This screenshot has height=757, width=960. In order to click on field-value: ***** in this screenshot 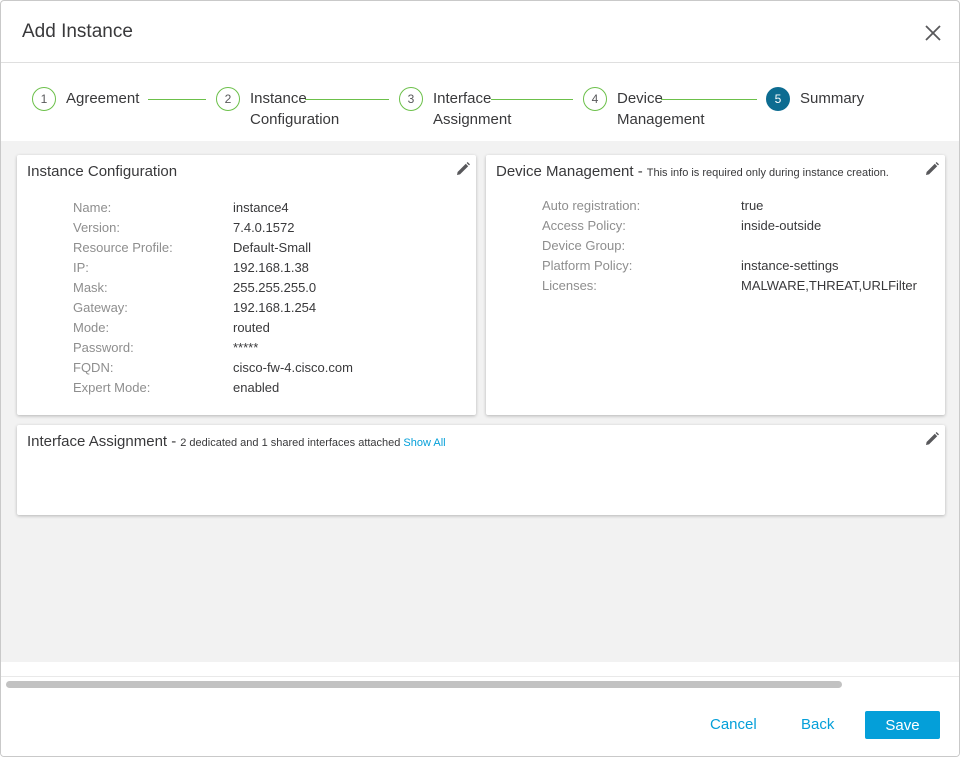, I will do `click(246, 347)`.